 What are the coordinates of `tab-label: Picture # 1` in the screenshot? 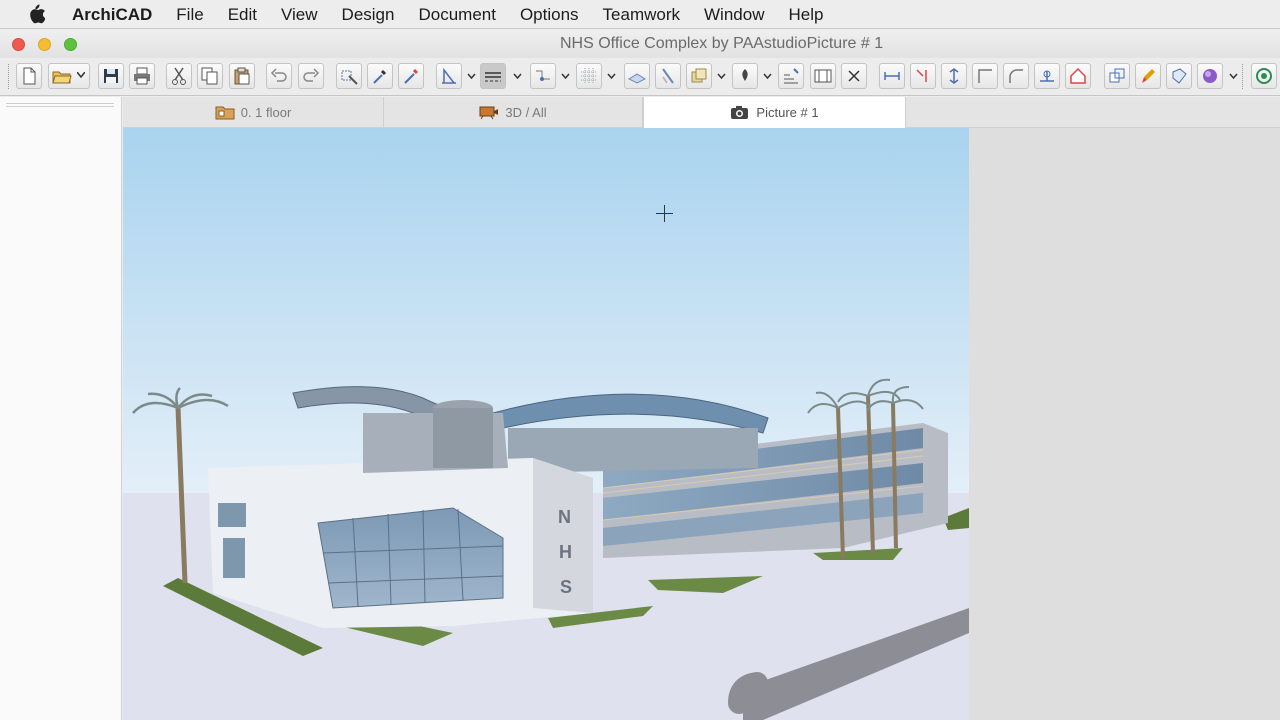 It's located at (787, 112).